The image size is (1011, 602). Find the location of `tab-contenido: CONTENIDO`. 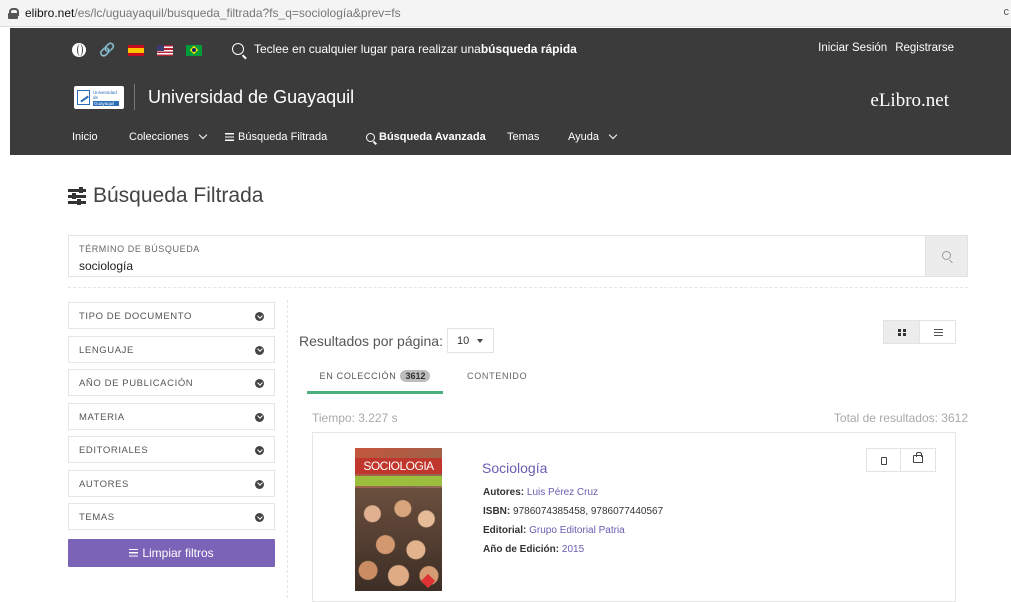

tab-contenido: CONTENIDO is located at coordinates (497, 375).